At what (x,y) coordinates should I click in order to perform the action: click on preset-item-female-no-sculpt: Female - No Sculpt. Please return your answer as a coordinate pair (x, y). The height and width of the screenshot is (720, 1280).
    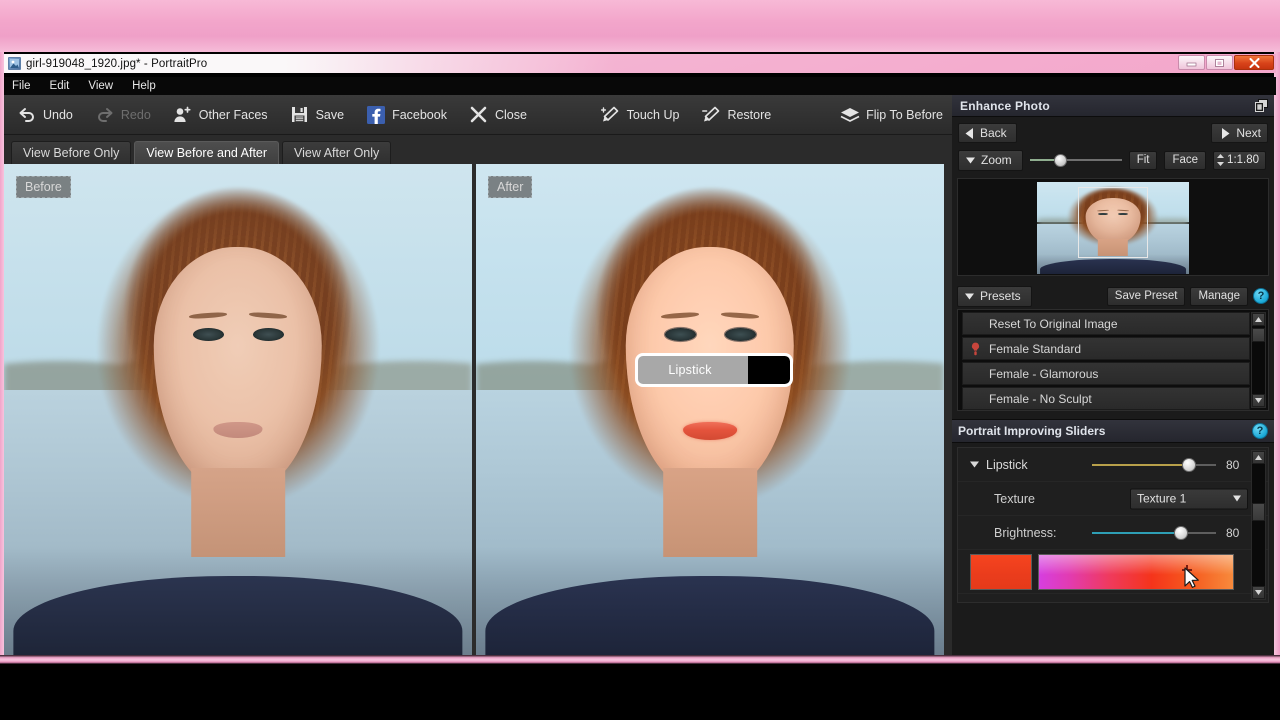
    Looking at the image, I should click on (1106, 398).